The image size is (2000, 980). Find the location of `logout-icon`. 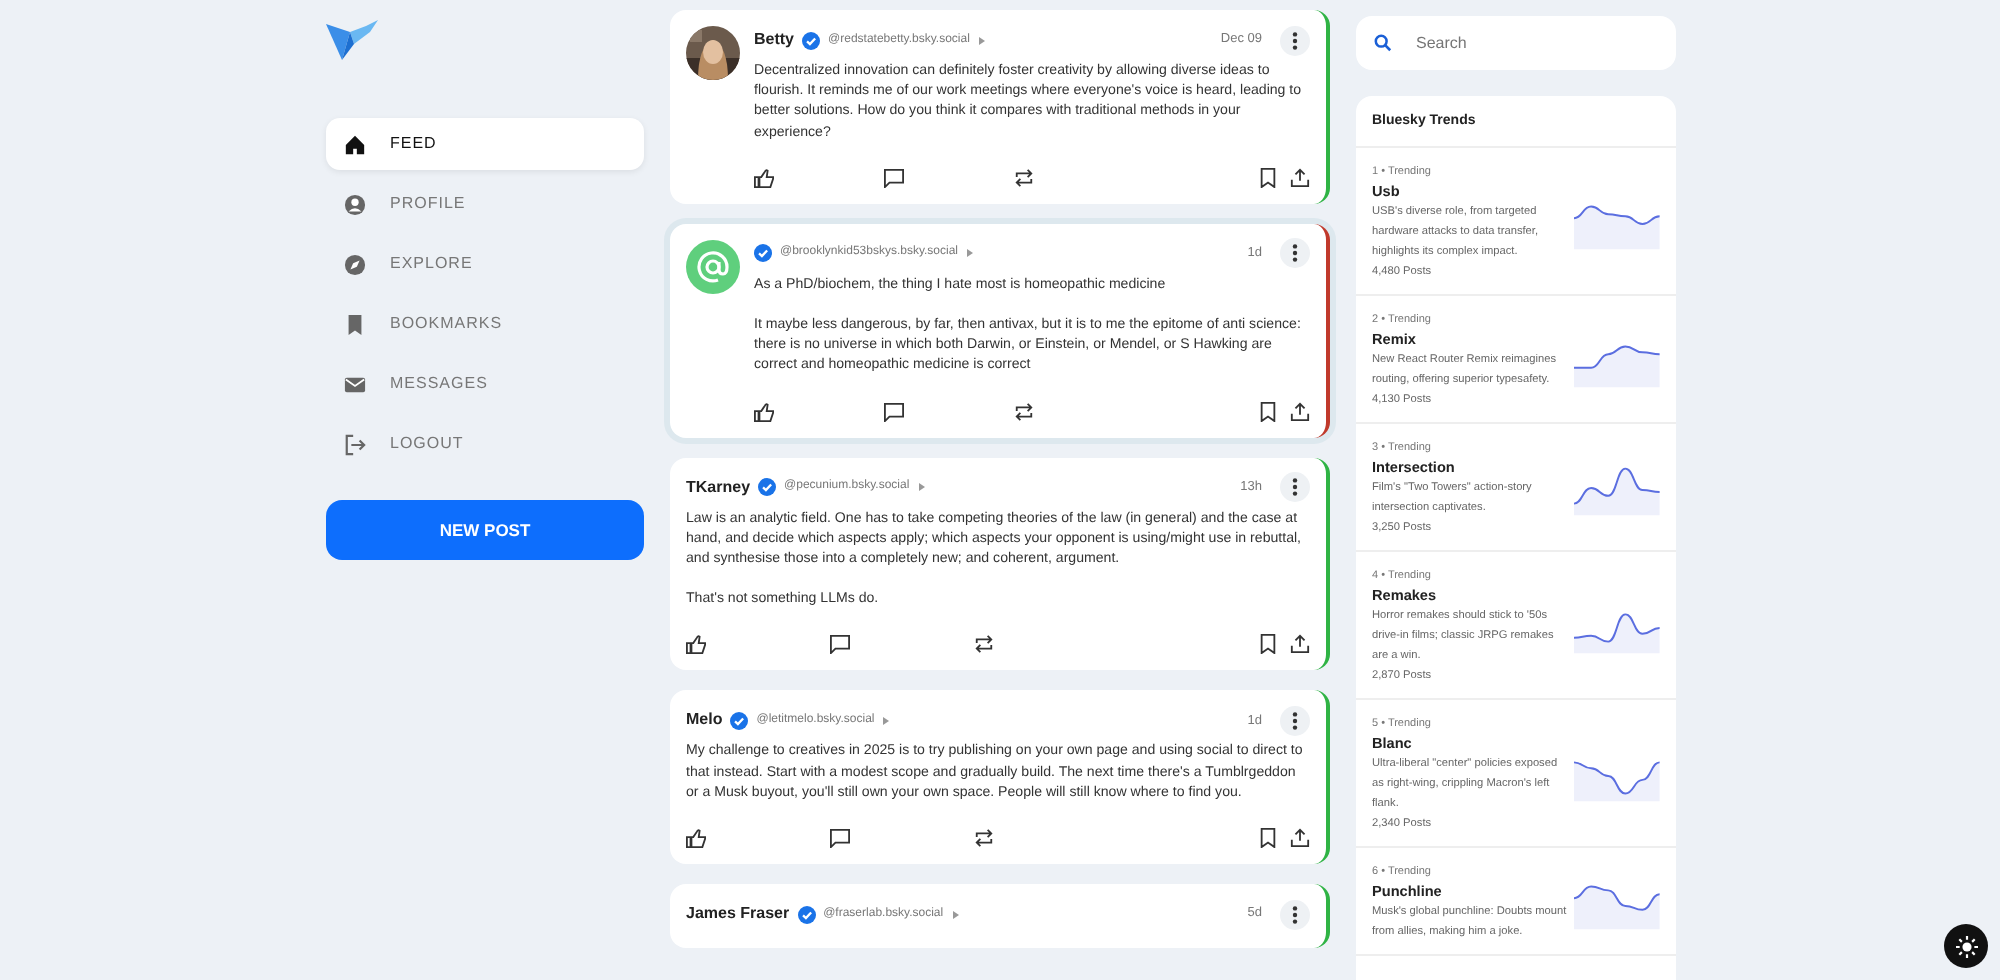

logout-icon is located at coordinates (355, 444).